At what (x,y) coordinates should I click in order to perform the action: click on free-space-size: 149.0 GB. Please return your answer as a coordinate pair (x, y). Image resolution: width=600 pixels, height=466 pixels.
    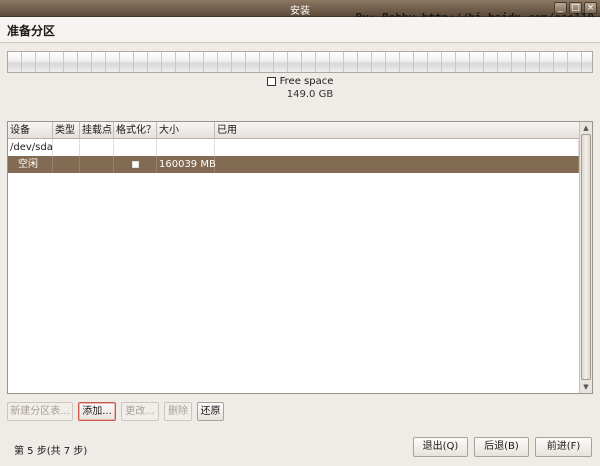
    Looking at the image, I should click on (310, 94).